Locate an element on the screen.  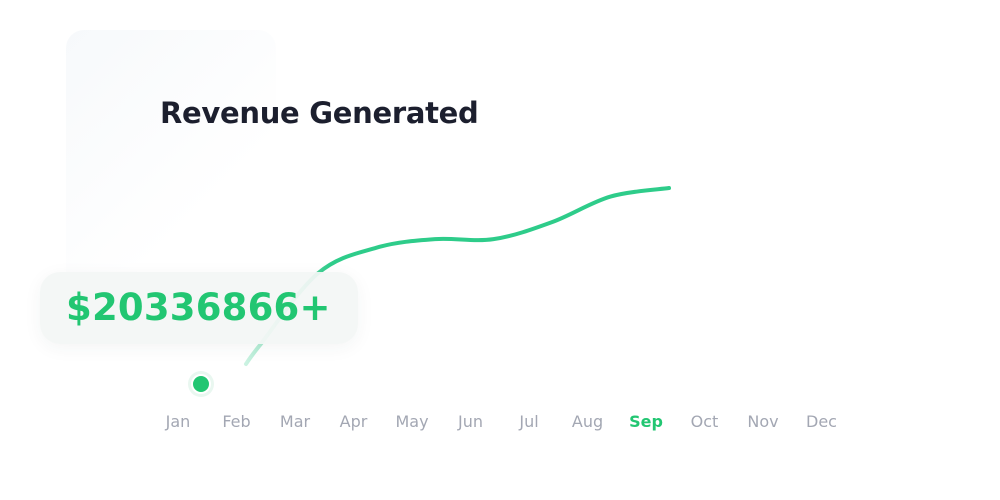
month-label-aug: Aug is located at coordinates (587, 421).